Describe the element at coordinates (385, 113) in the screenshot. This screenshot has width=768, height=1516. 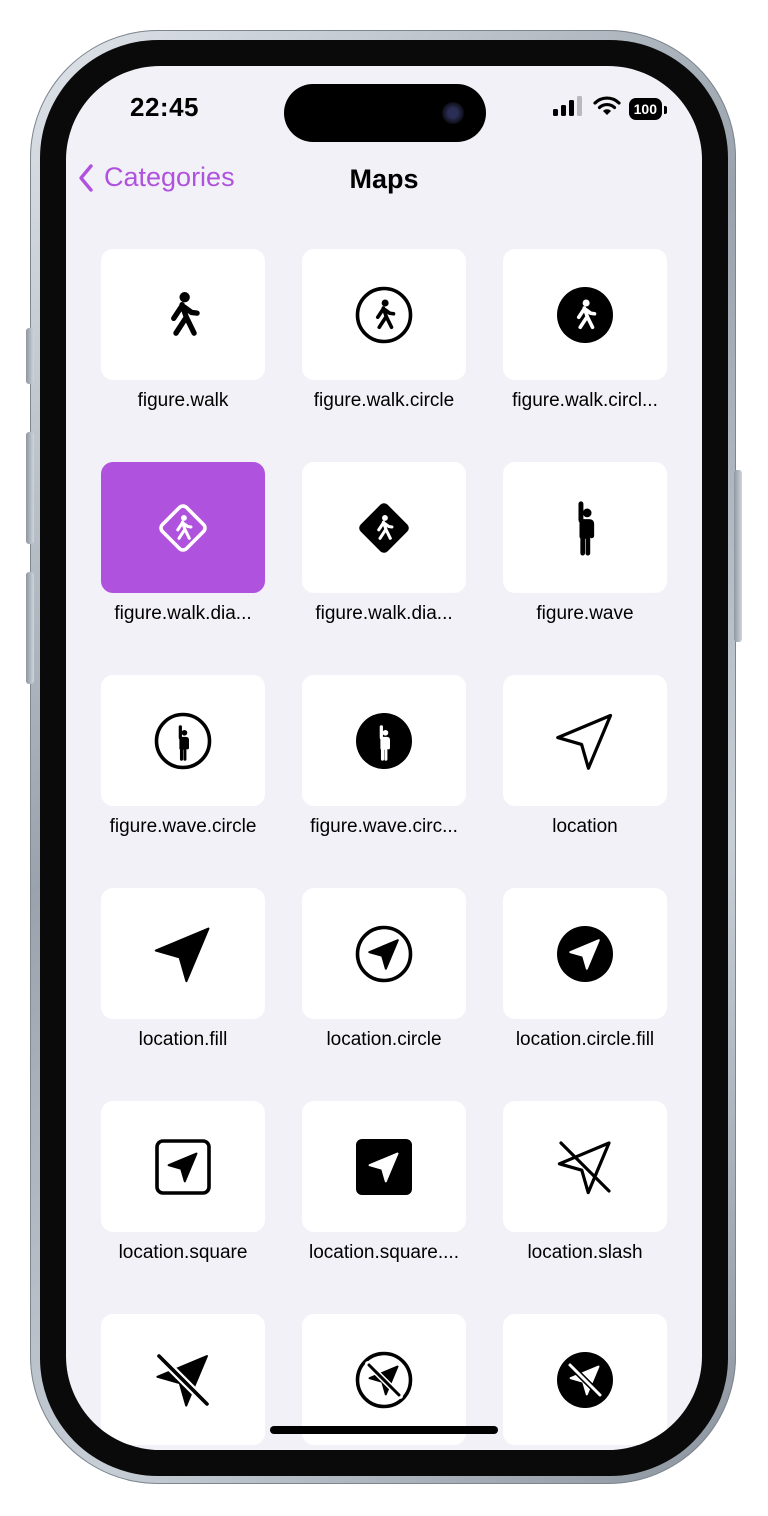
I see `dynamic-island` at that location.